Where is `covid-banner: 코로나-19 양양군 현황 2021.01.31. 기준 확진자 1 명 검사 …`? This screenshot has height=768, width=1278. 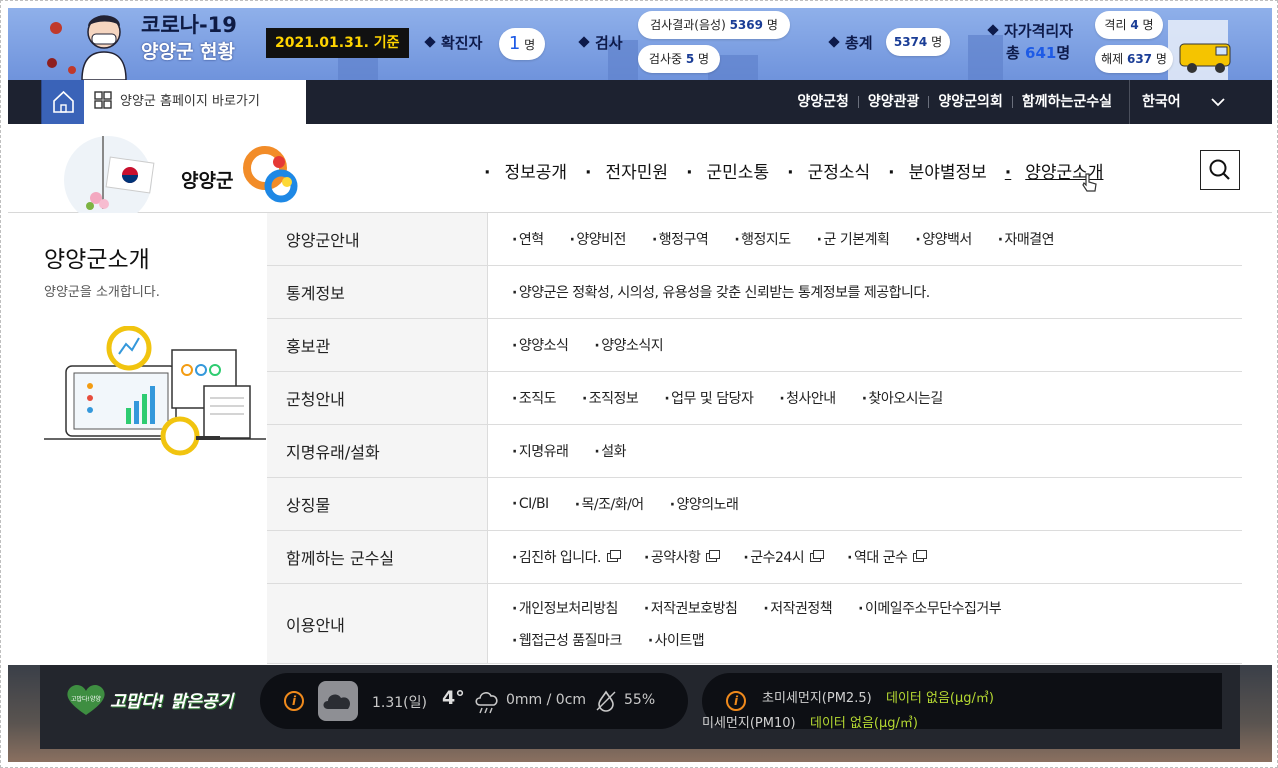
covid-banner: 코로나-19 양양군 현황 2021.01.31. 기준 확진자 1 명 검사 … is located at coordinates (640, 44).